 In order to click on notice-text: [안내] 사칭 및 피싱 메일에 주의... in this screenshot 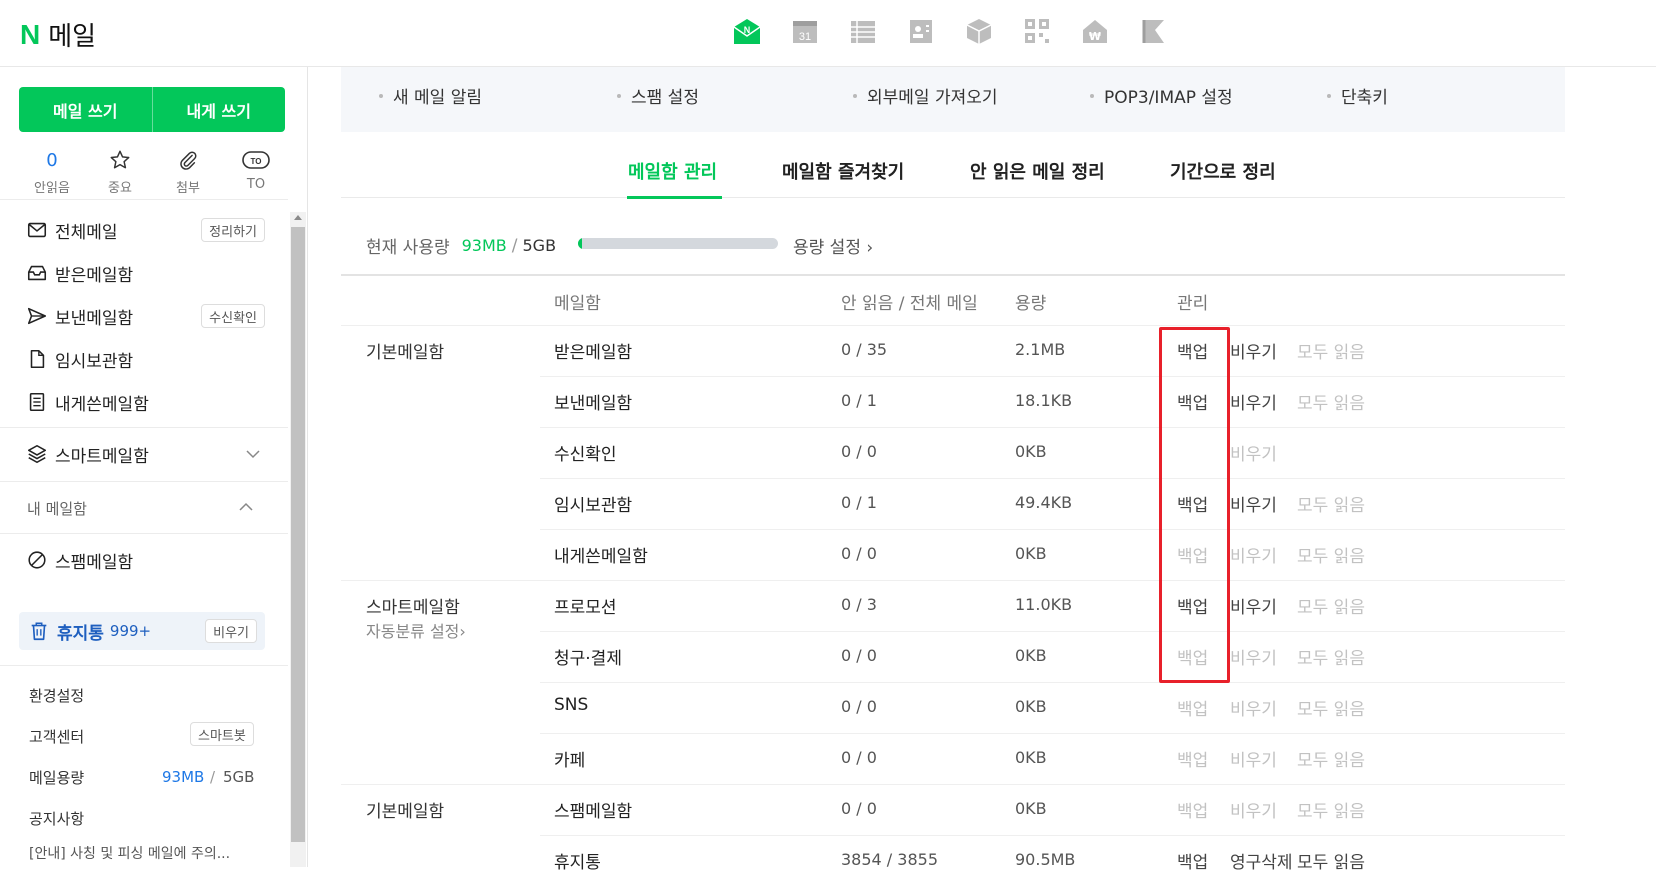, I will do `click(149, 853)`.